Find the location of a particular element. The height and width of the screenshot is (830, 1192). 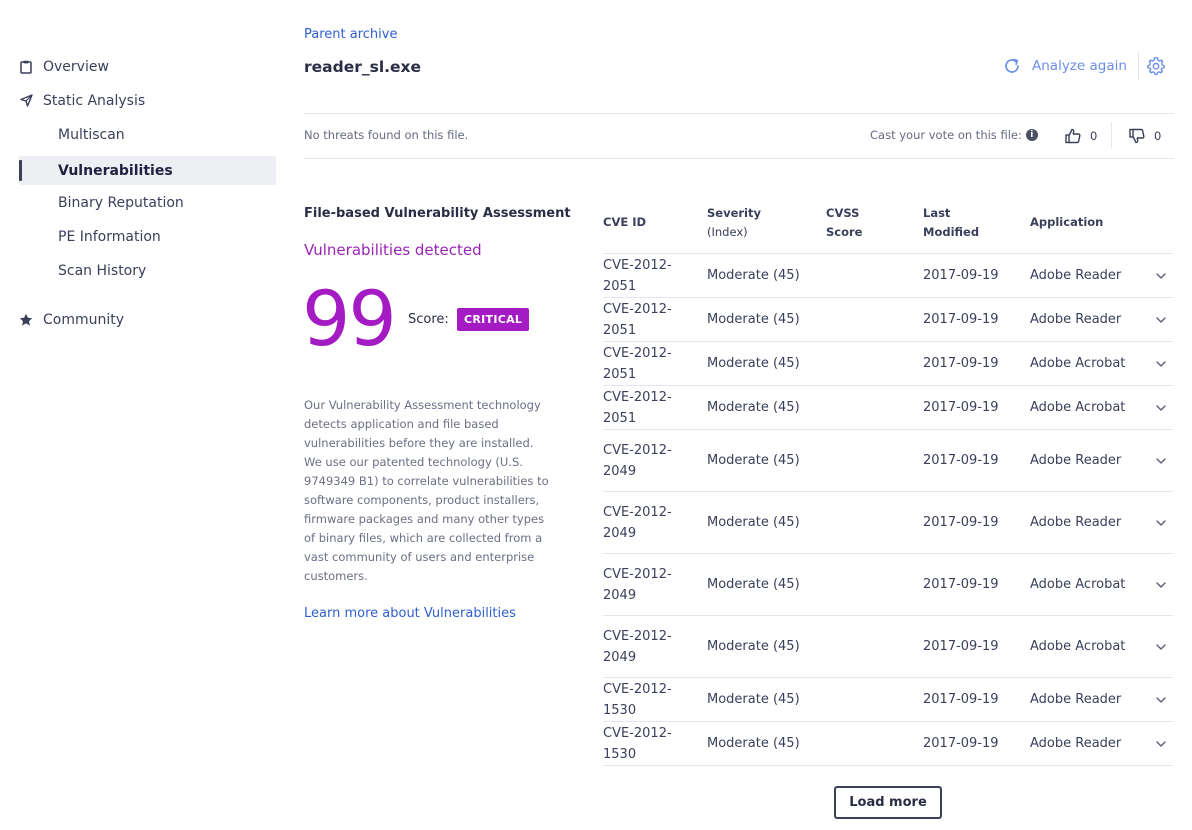

application-cell-text: Adobe Reader is located at coordinates (1076, 743).